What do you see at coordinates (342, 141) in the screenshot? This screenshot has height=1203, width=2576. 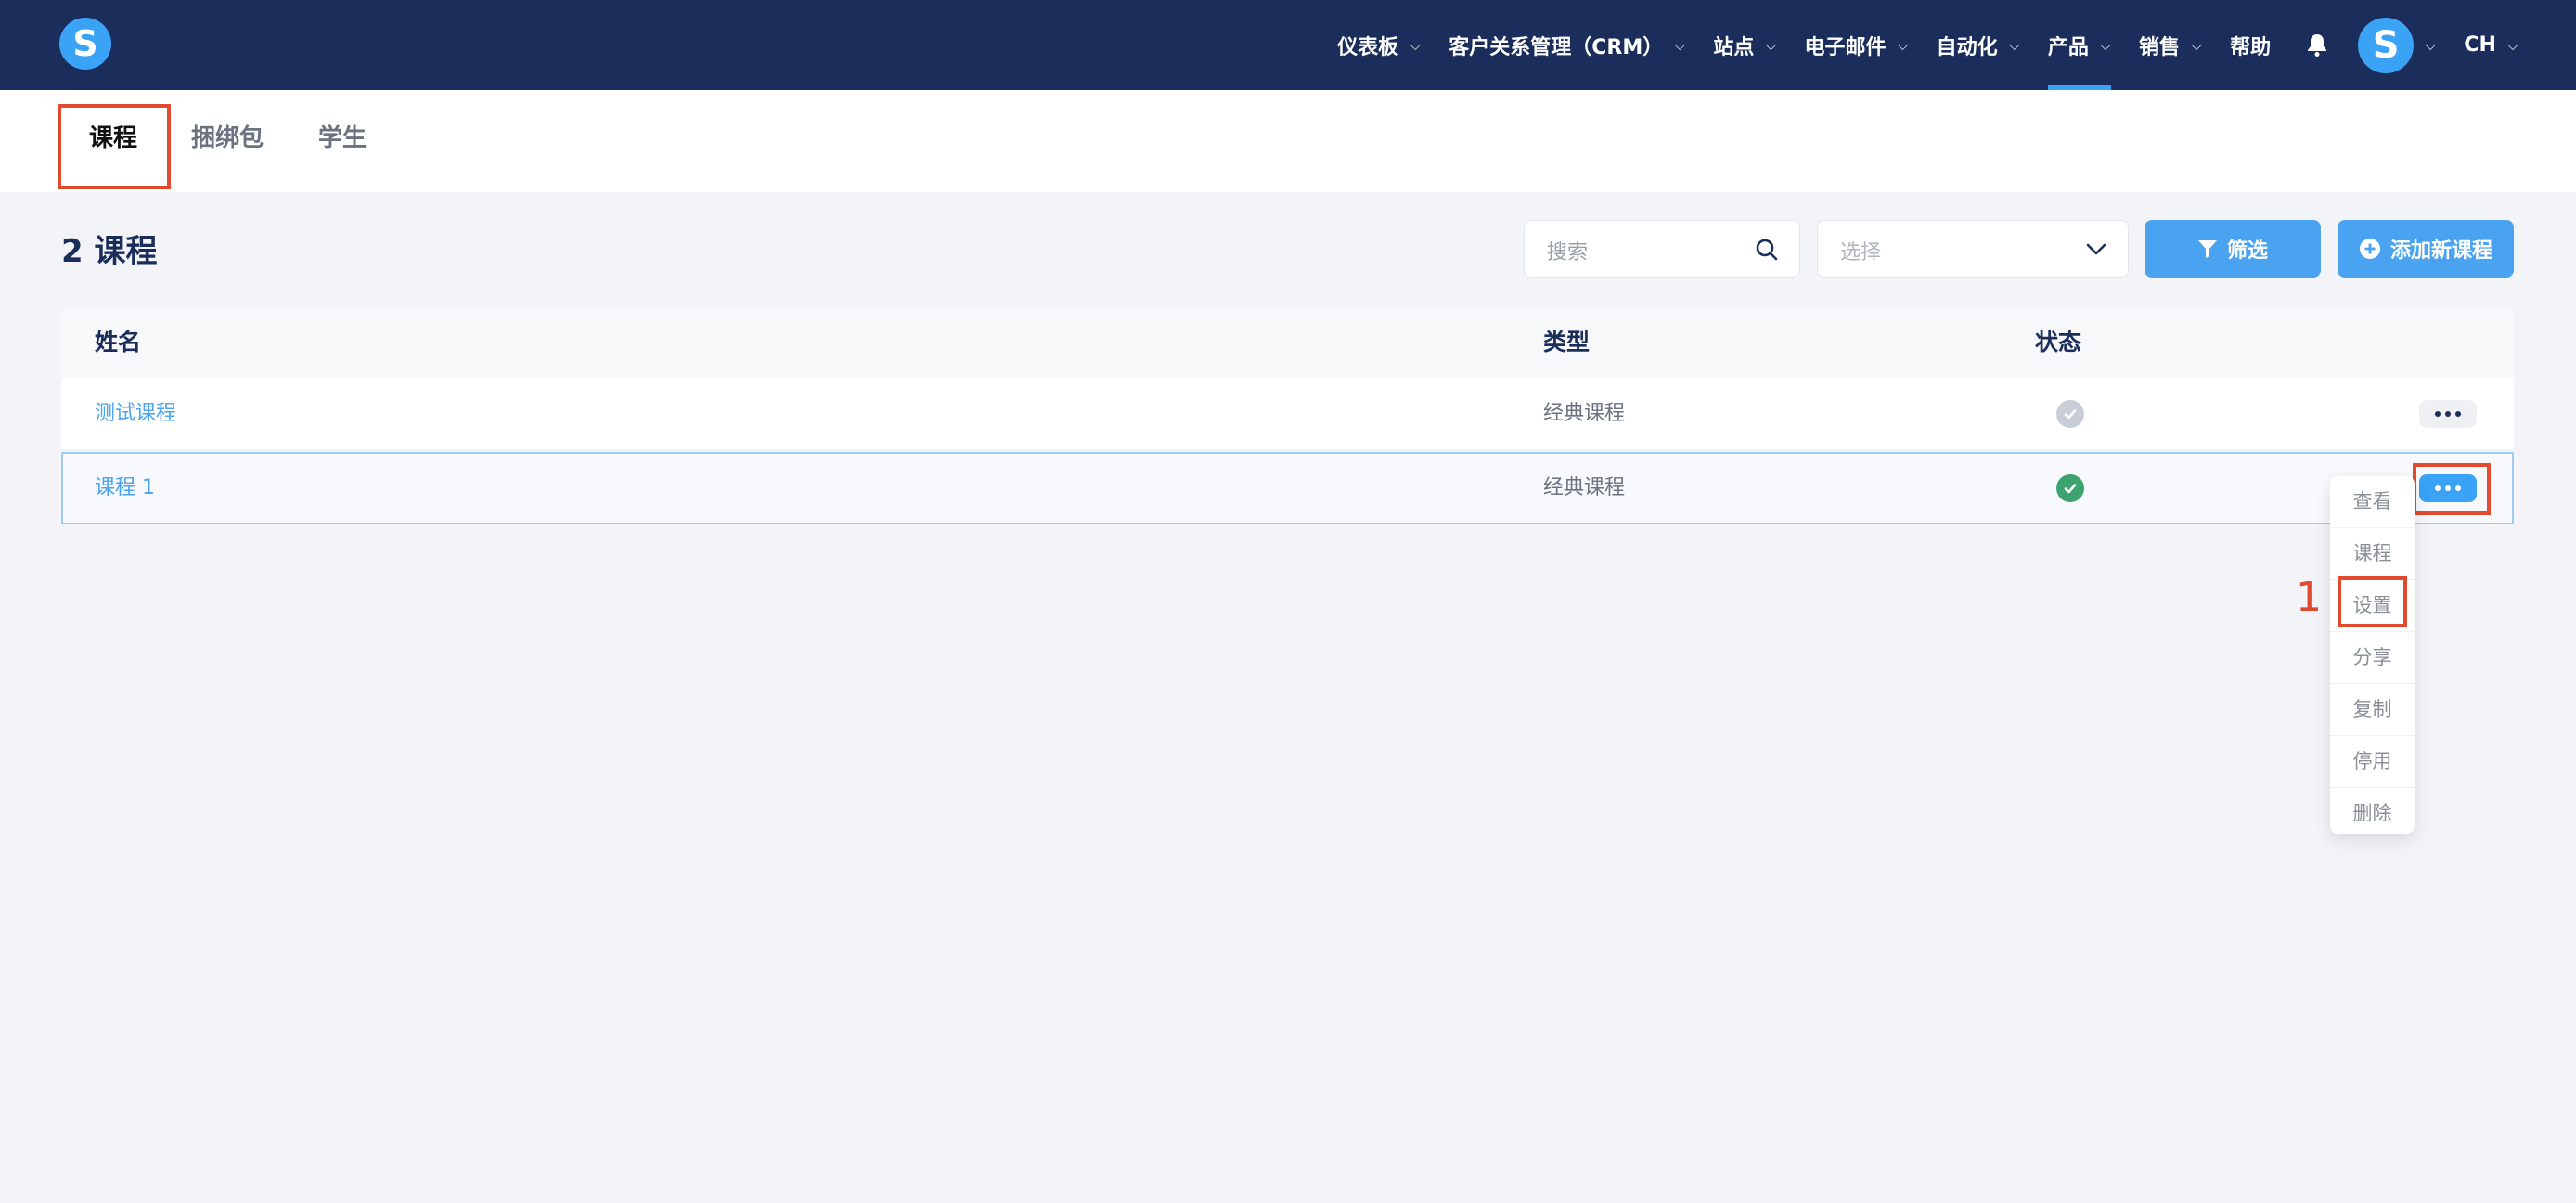 I see `tab-students: 学生` at bounding box center [342, 141].